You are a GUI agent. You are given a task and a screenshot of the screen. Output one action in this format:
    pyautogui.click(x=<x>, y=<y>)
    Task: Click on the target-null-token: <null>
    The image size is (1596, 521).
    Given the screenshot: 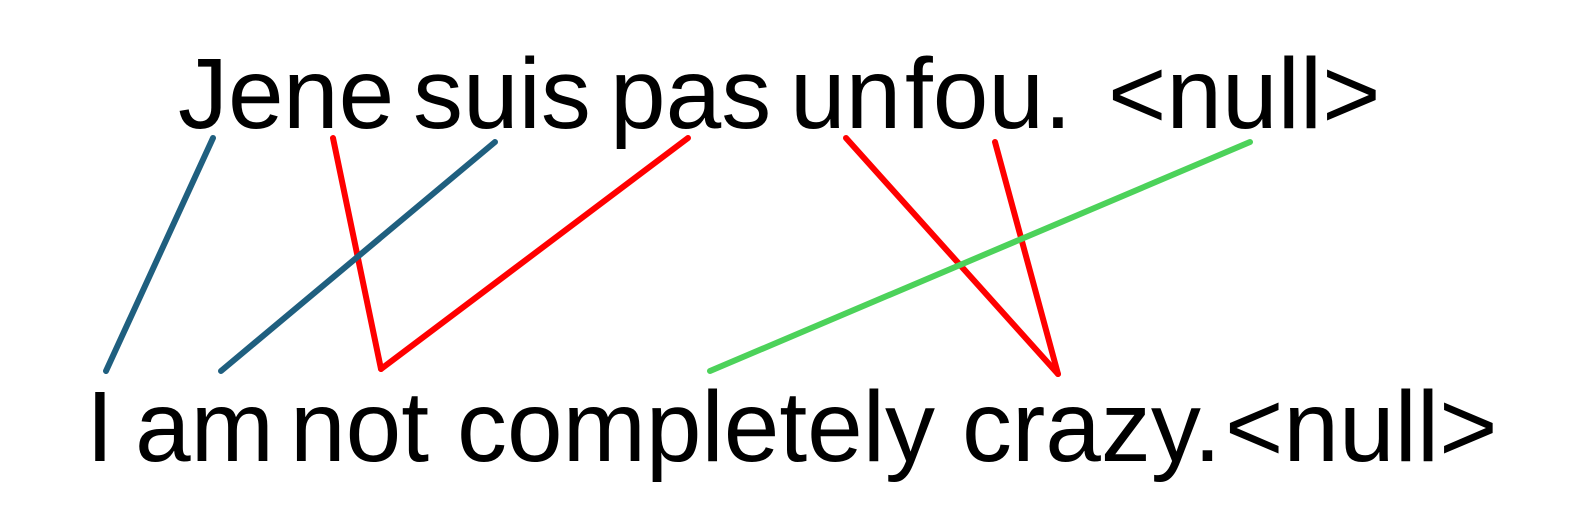 What is the action you would take?
    pyautogui.click(x=1361, y=427)
    